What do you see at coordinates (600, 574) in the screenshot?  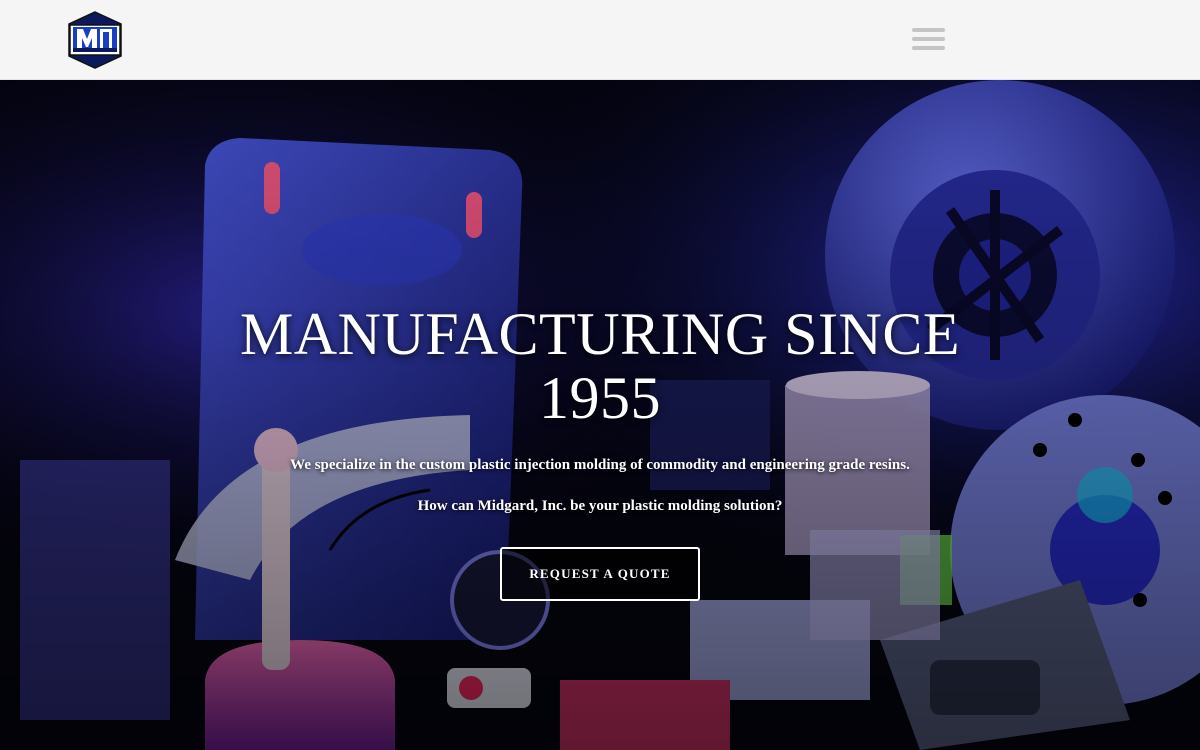 I see `request-quote-button: REQUEST A QUOTE` at bounding box center [600, 574].